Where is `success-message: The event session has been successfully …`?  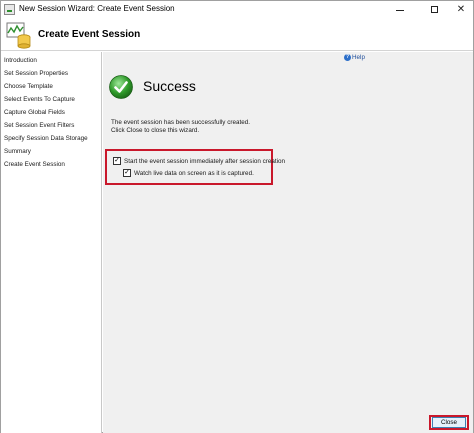 success-message: The event session has been successfully … is located at coordinates (180, 122).